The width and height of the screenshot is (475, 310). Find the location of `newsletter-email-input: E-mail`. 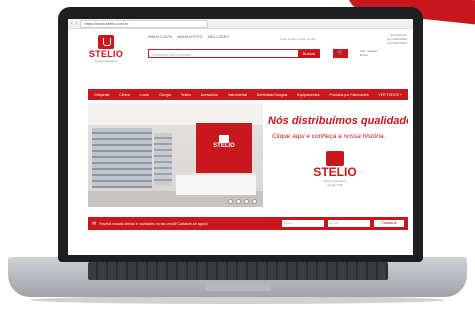

newsletter-email-input: E-mail is located at coordinates (349, 223).